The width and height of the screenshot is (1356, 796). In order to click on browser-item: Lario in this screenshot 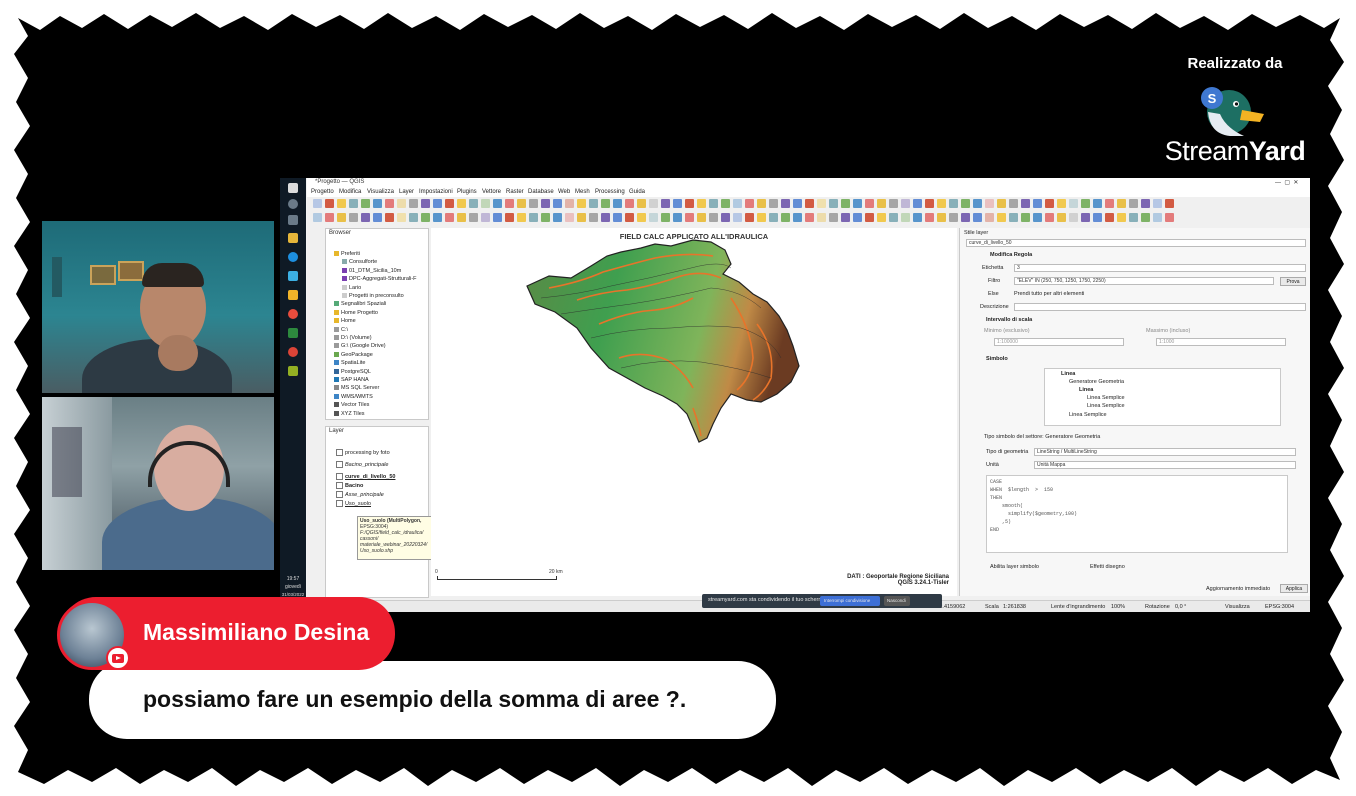, I will do `click(351, 288)`.